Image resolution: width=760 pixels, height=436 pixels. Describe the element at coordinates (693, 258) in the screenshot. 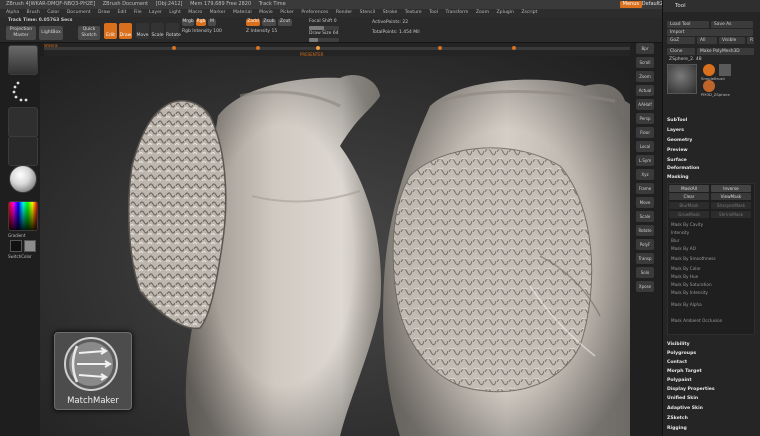

I see `mask-by-smoothness-button: Mask By Smoothness` at that location.